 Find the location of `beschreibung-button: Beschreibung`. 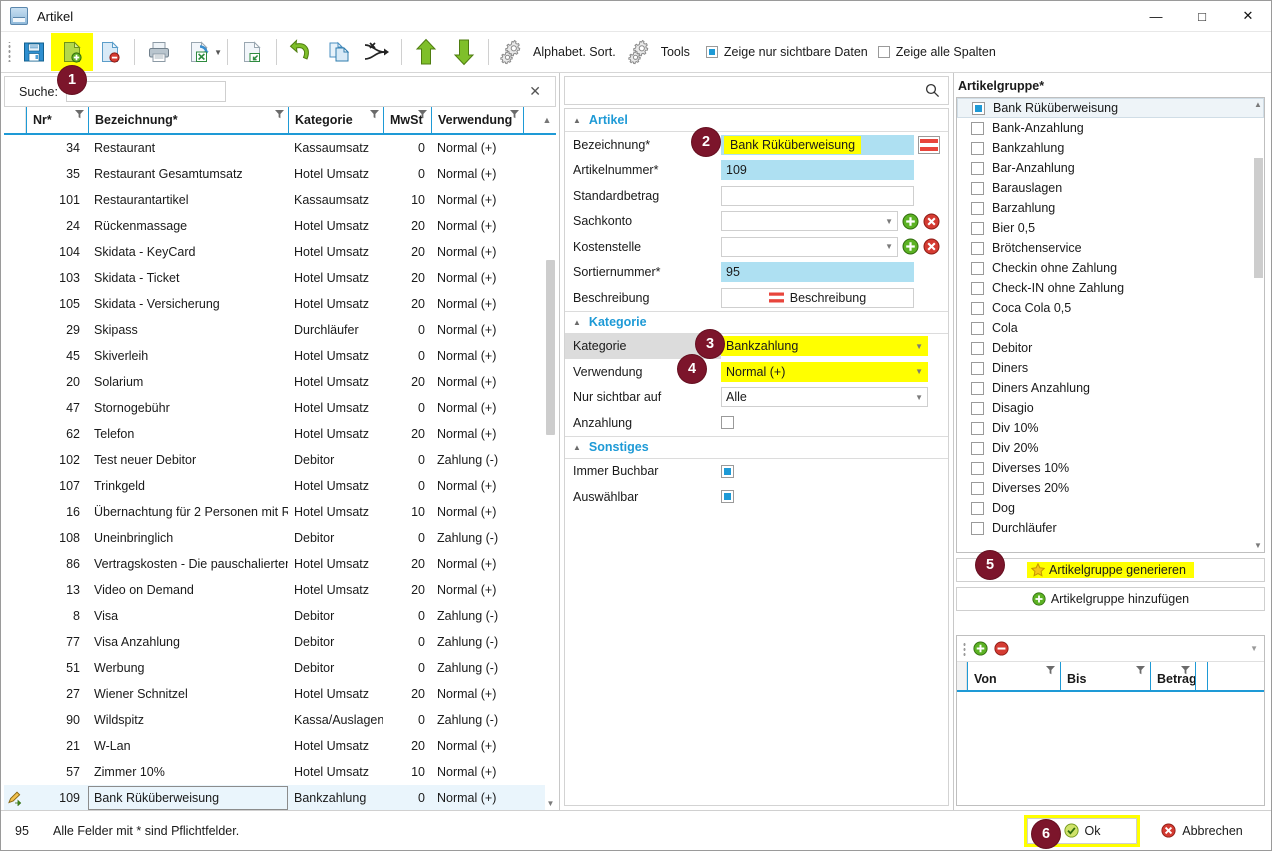

beschreibung-button: Beschreibung is located at coordinates (817, 297).